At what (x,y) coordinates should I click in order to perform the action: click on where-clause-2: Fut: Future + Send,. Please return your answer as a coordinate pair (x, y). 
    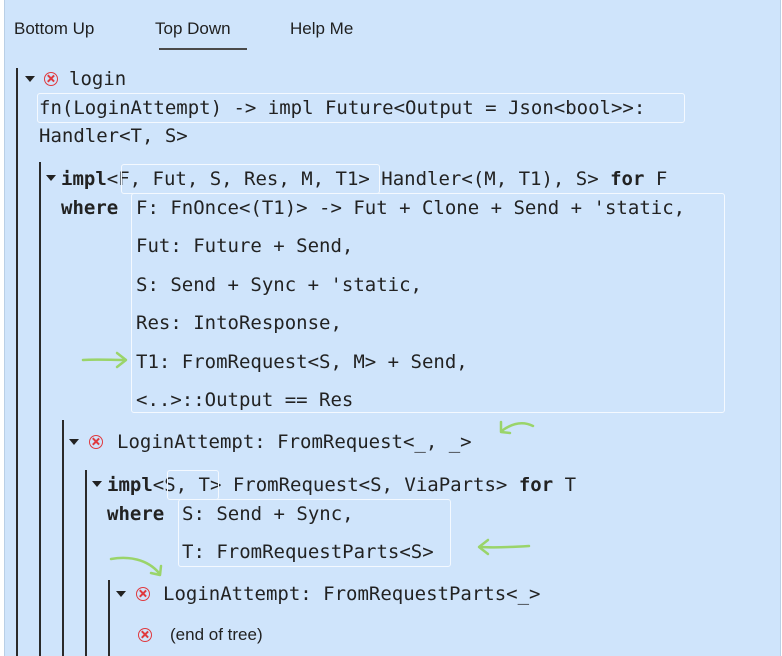
    Looking at the image, I should click on (245, 246).